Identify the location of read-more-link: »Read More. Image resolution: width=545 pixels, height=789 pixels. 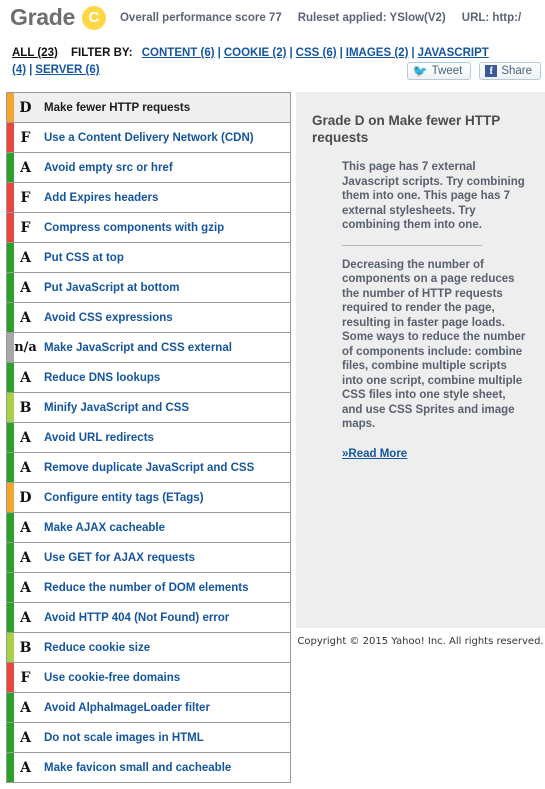
(374, 454).